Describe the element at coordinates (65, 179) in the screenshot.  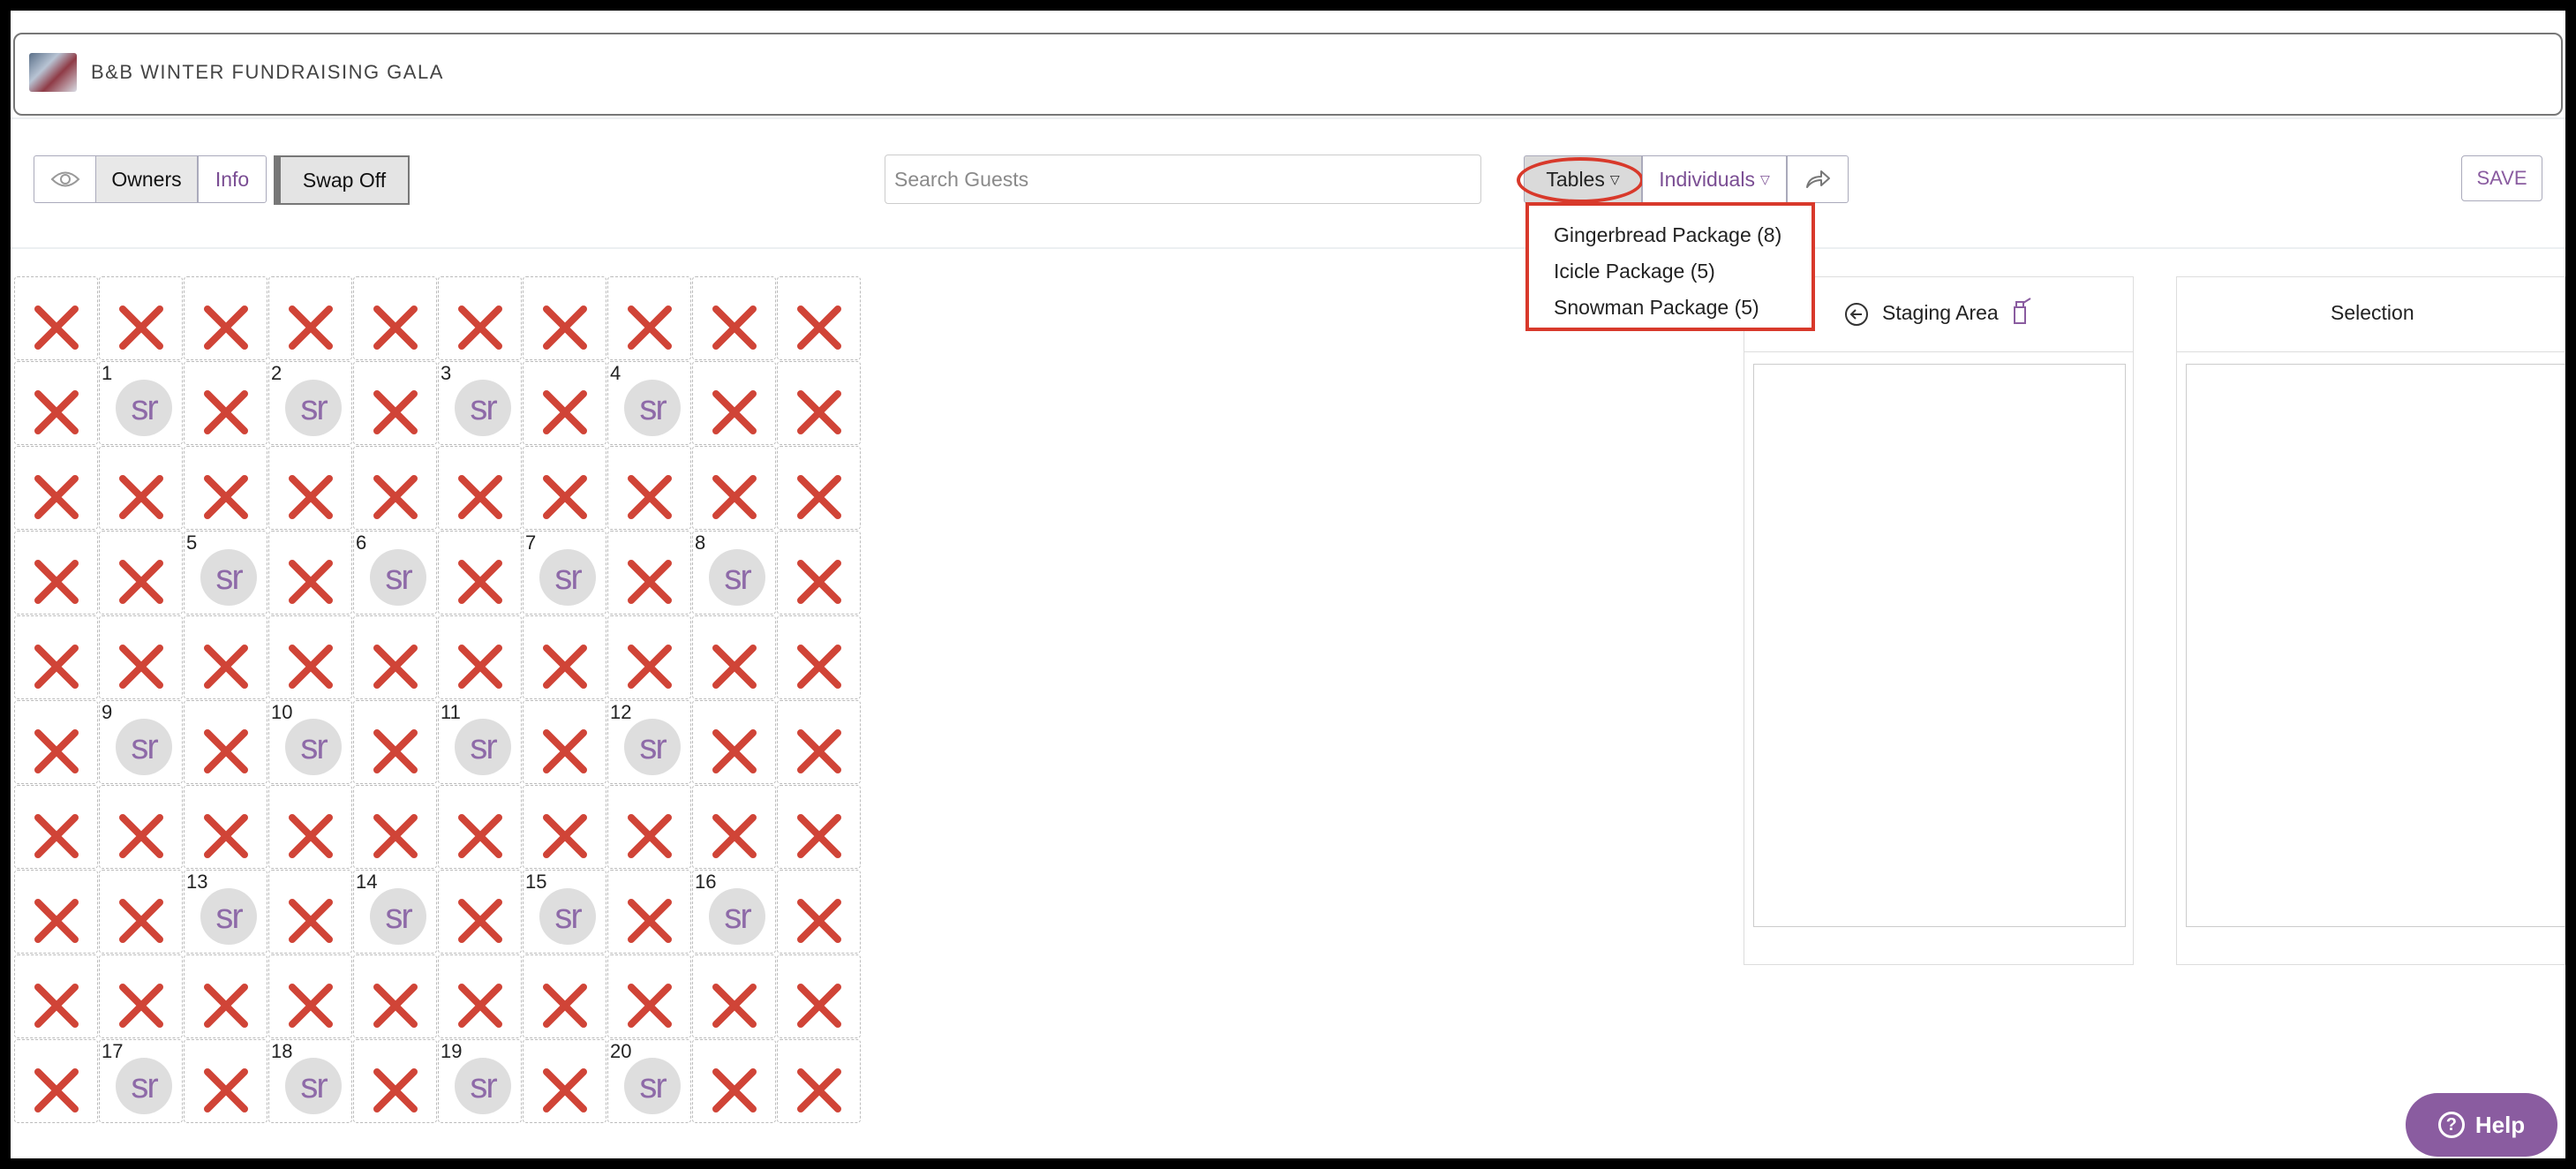
I see `visibility-toggle-button` at that location.